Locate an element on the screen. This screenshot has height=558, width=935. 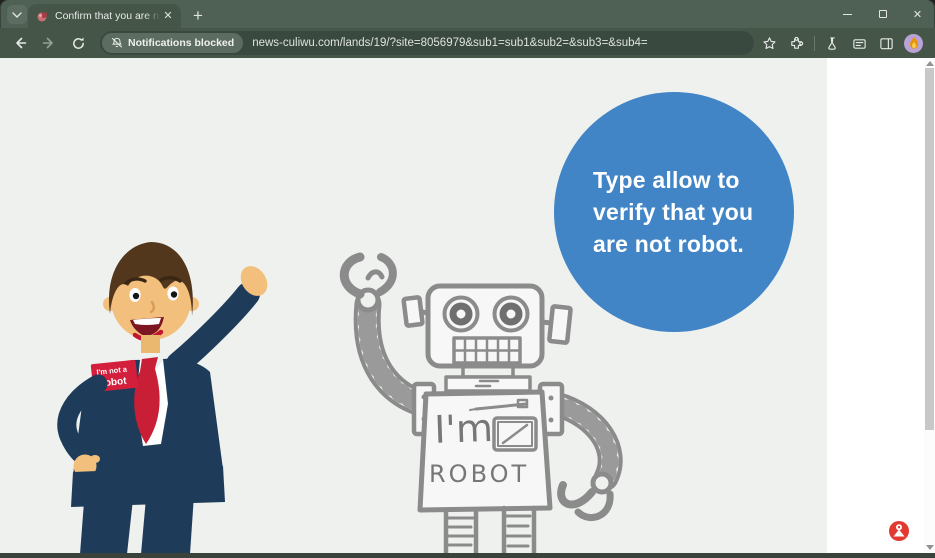
notifications-blocked-chip: Notifications blocked is located at coordinates (173, 43).